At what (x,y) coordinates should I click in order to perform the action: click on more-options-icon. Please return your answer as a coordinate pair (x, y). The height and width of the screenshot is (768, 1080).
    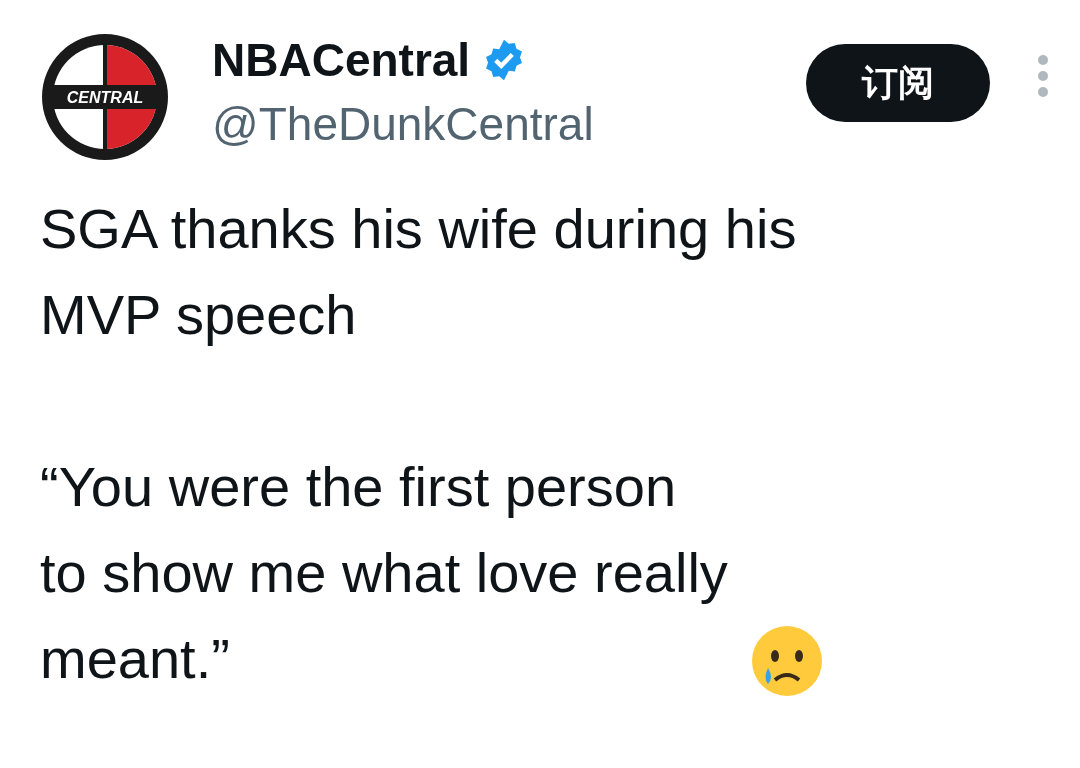
    Looking at the image, I should click on (1043, 76).